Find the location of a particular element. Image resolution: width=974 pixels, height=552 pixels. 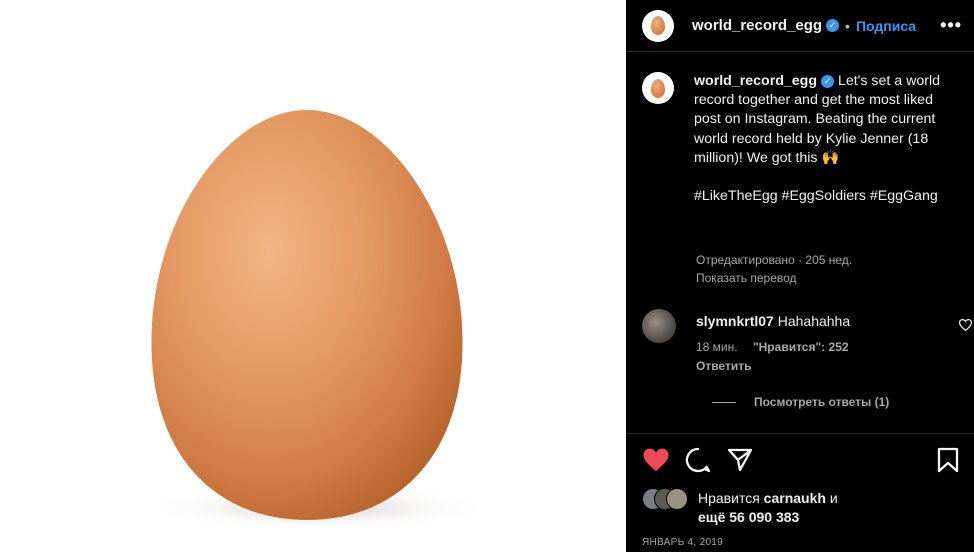

comment-meta: 18 мин. "Нравится": 252 is located at coordinates (772, 347).